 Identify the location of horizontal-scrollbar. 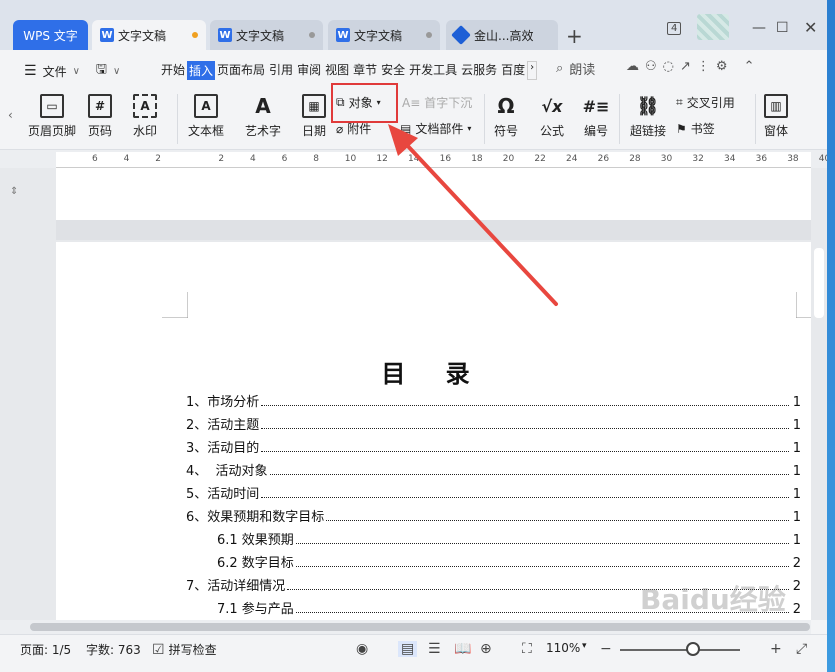
(405, 627).